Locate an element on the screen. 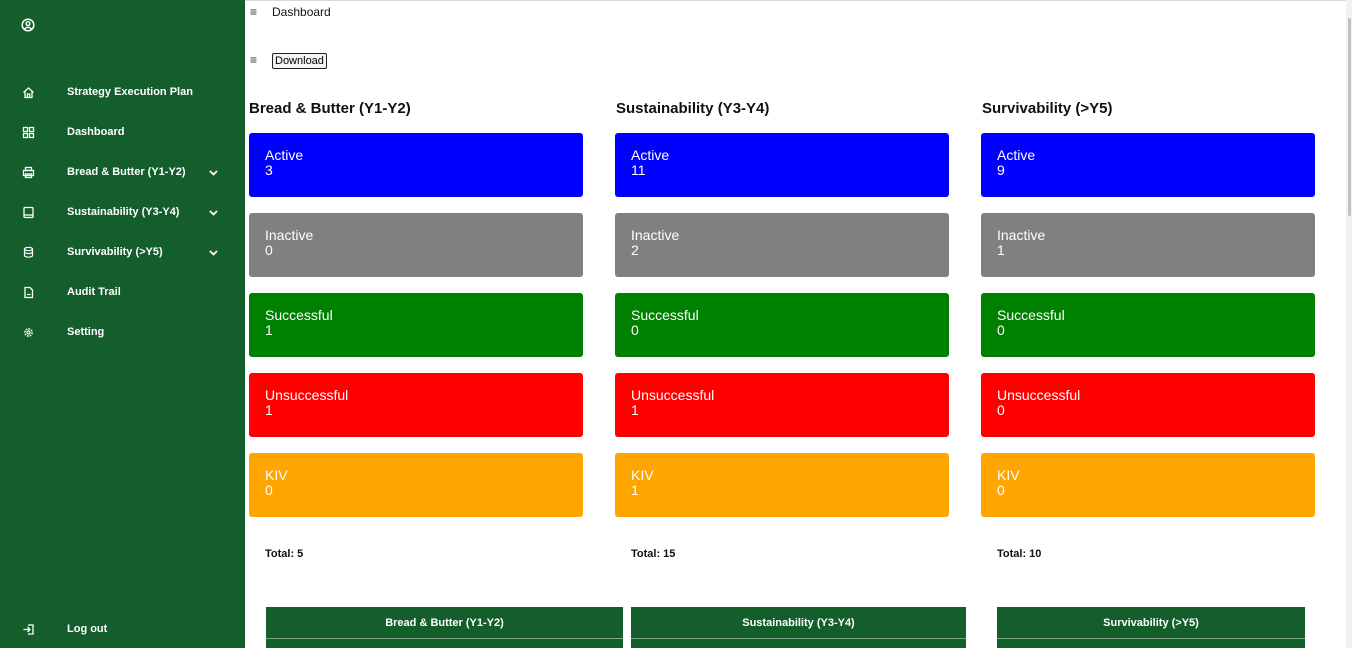  total-count: Total: 15 is located at coordinates (653, 554).